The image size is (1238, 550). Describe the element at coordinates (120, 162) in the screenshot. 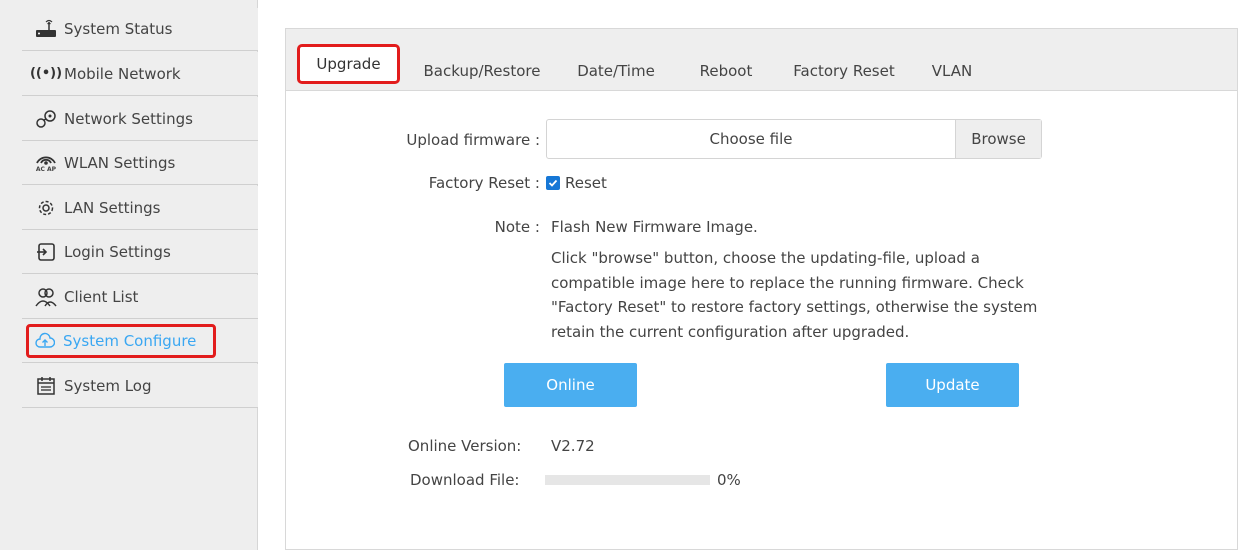

I see `sidebar-item-label: WLAN Settings` at that location.